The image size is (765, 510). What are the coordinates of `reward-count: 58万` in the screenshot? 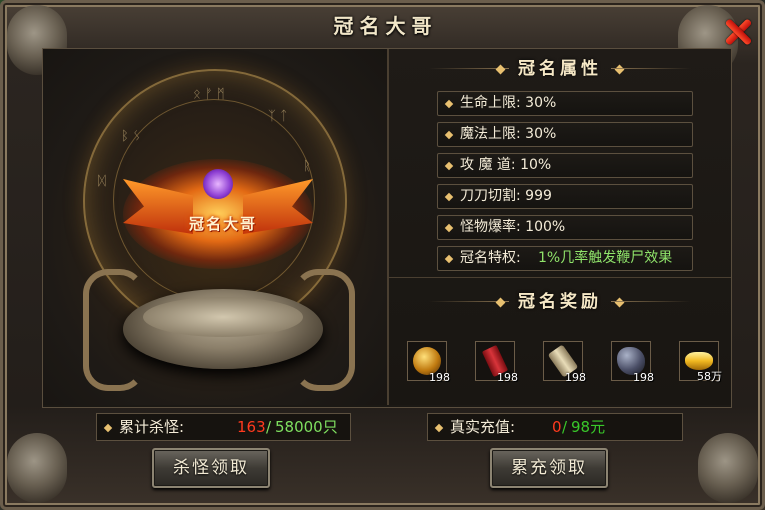 It's located at (709, 376).